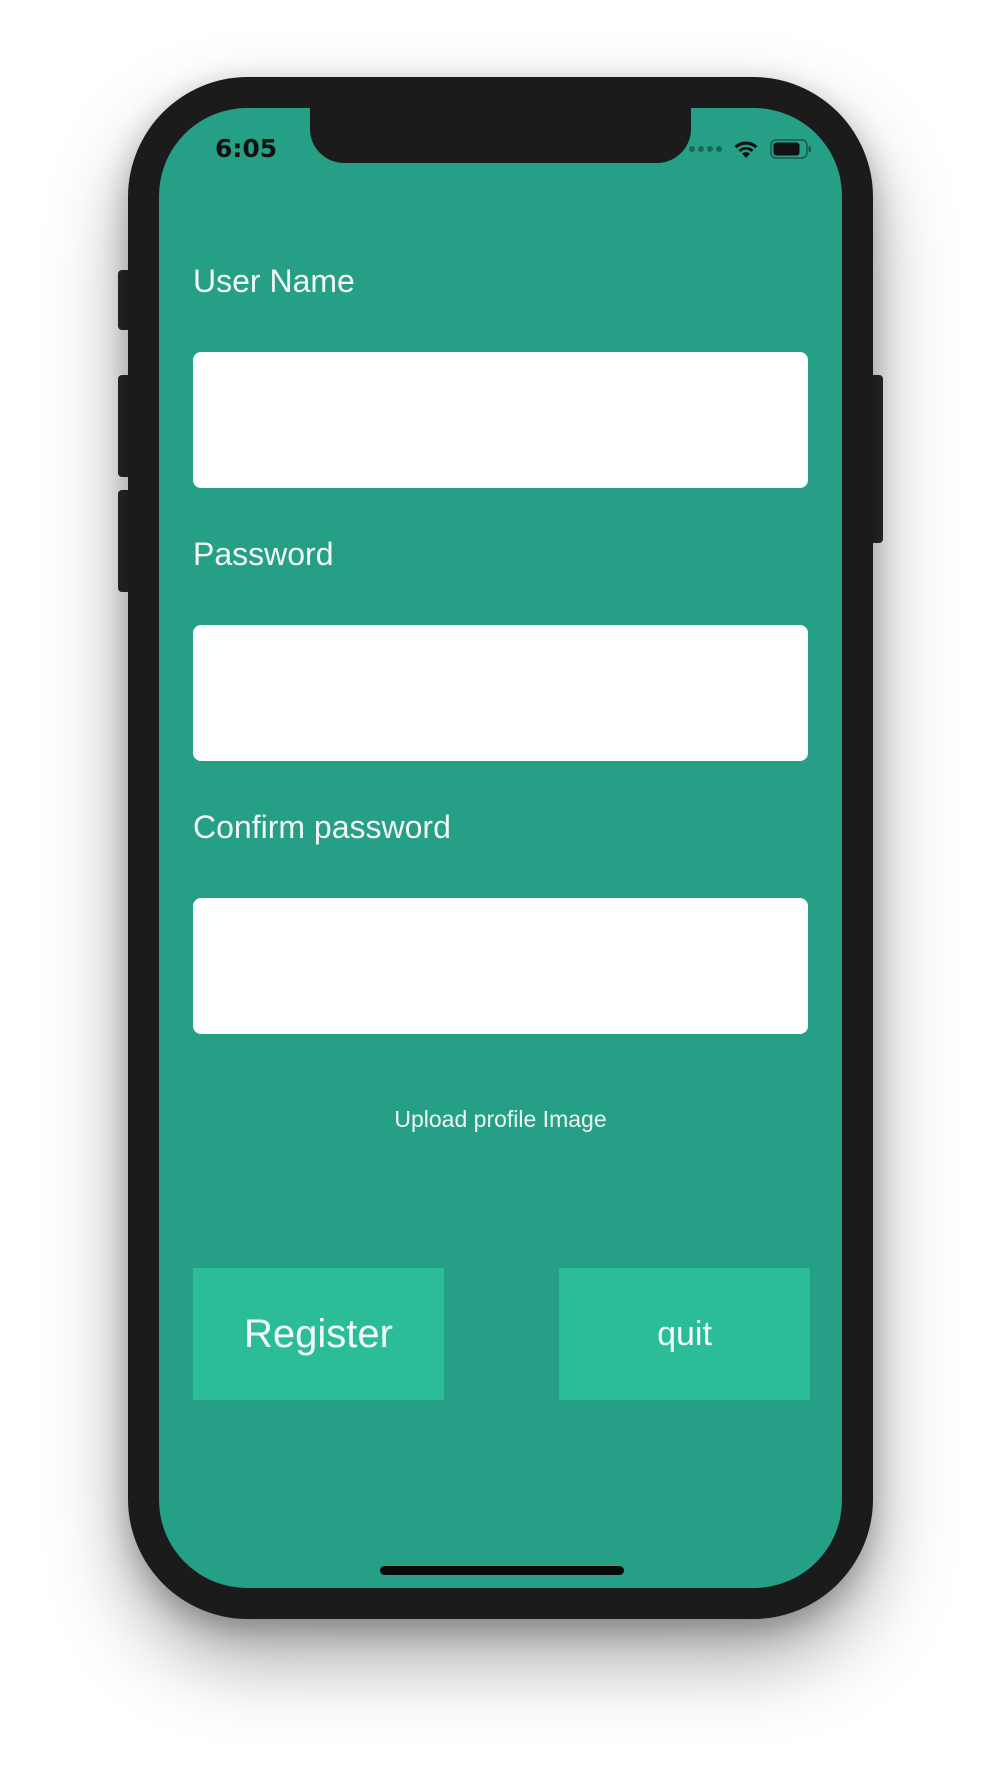 The height and width of the screenshot is (1770, 1004). What do you see at coordinates (500, 135) in the screenshot?
I see `notch` at bounding box center [500, 135].